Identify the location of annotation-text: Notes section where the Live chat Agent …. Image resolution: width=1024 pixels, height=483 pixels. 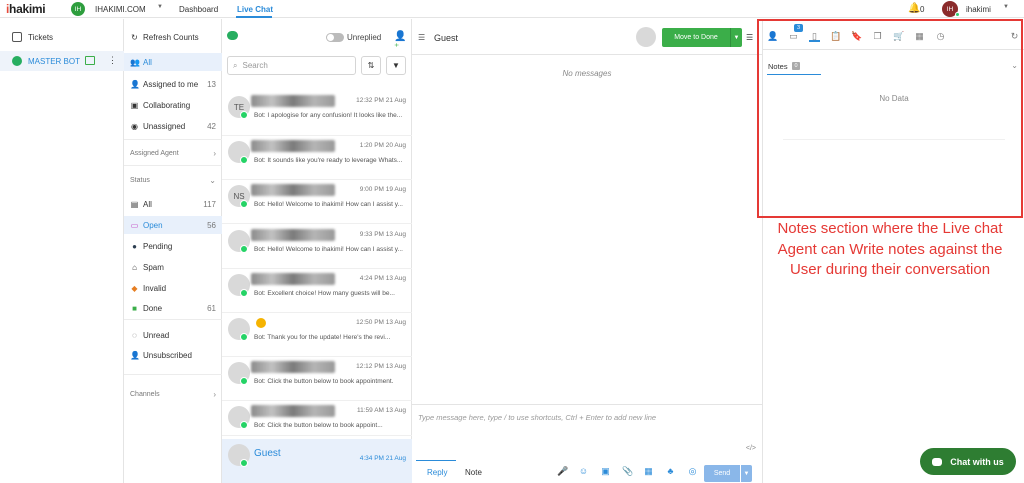
(890, 249).